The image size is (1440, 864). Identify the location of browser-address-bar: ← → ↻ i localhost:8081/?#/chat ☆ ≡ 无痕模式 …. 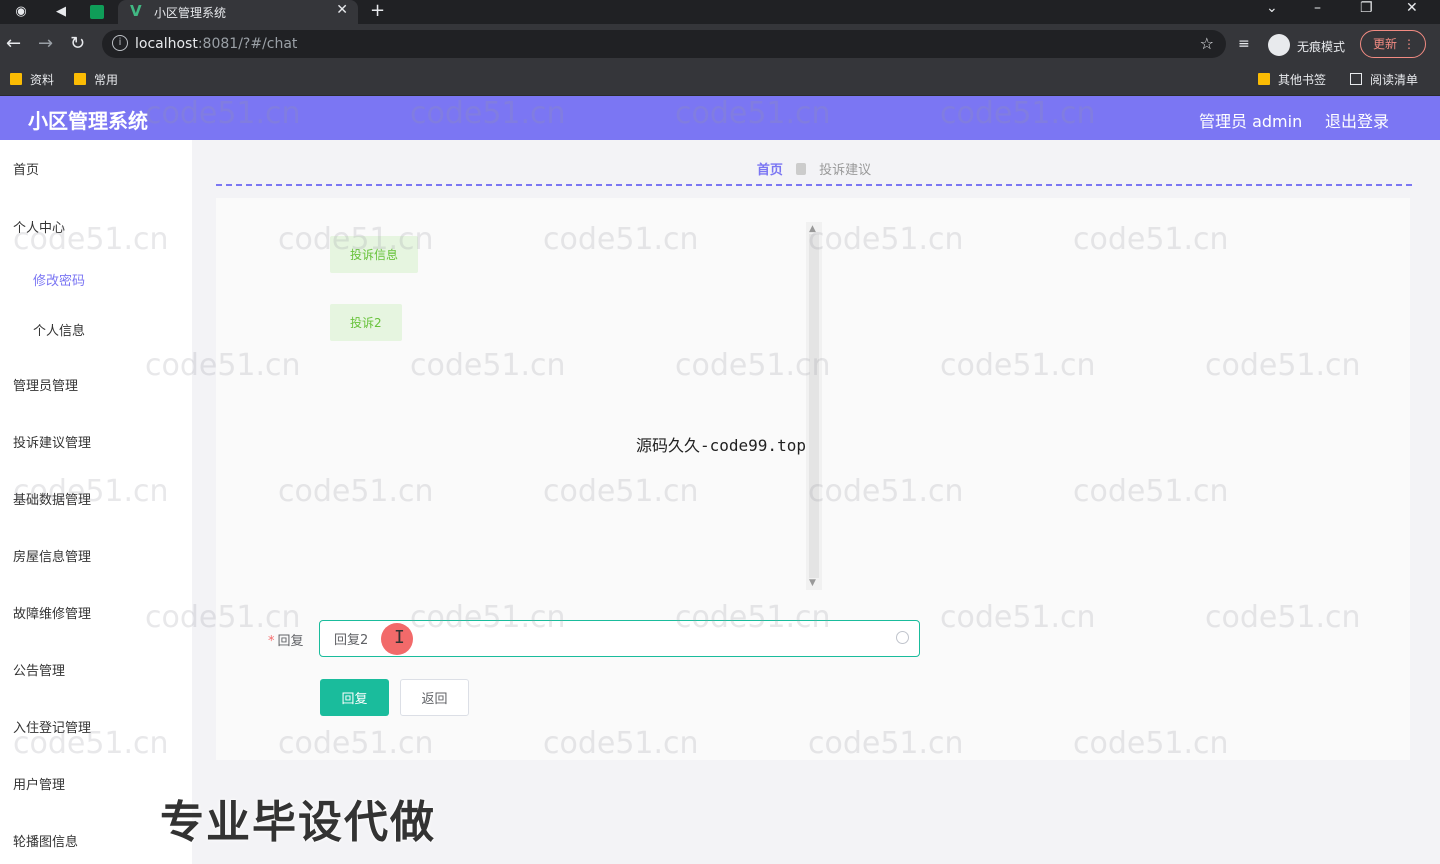
(720, 44).